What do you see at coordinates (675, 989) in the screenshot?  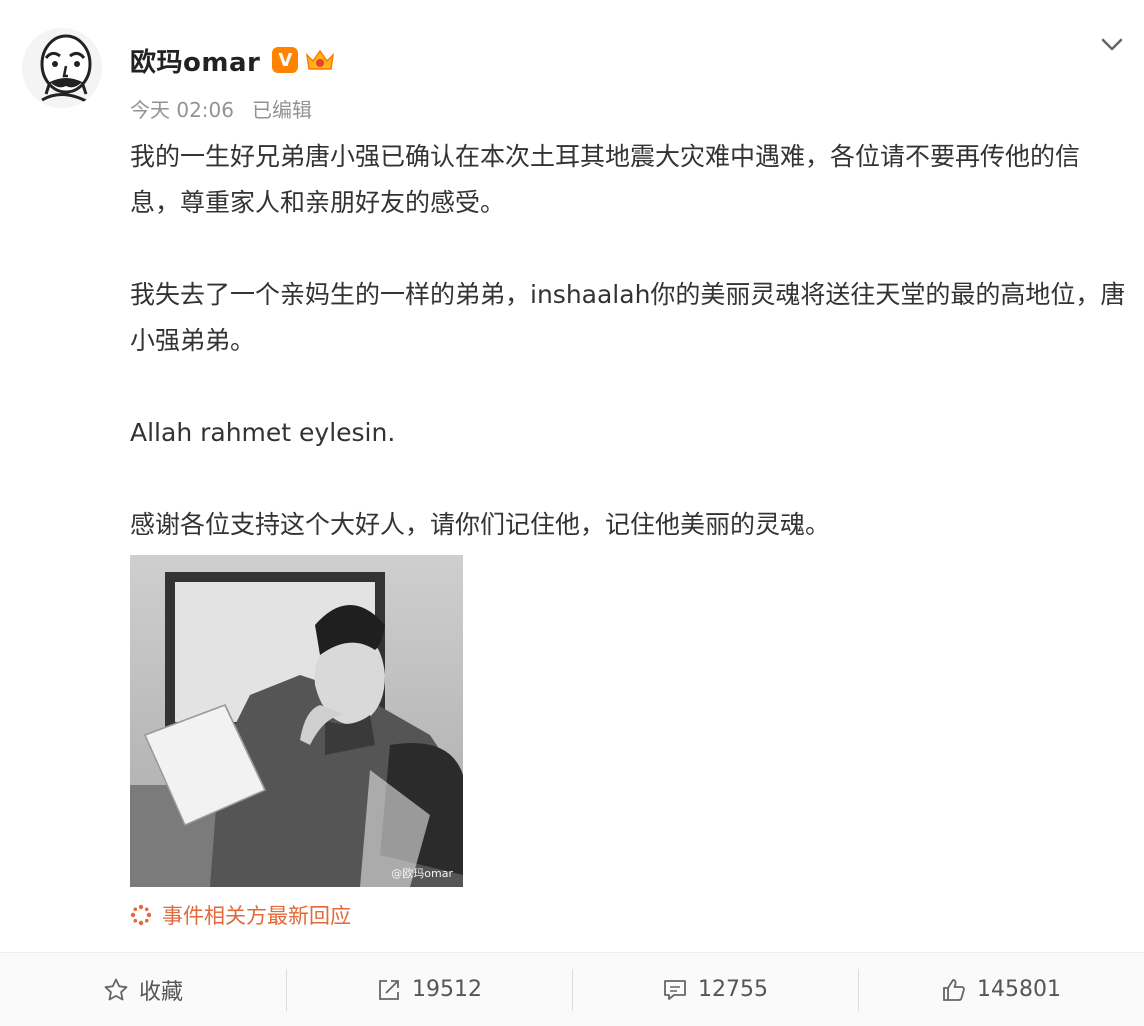 I see `comment-icon` at bounding box center [675, 989].